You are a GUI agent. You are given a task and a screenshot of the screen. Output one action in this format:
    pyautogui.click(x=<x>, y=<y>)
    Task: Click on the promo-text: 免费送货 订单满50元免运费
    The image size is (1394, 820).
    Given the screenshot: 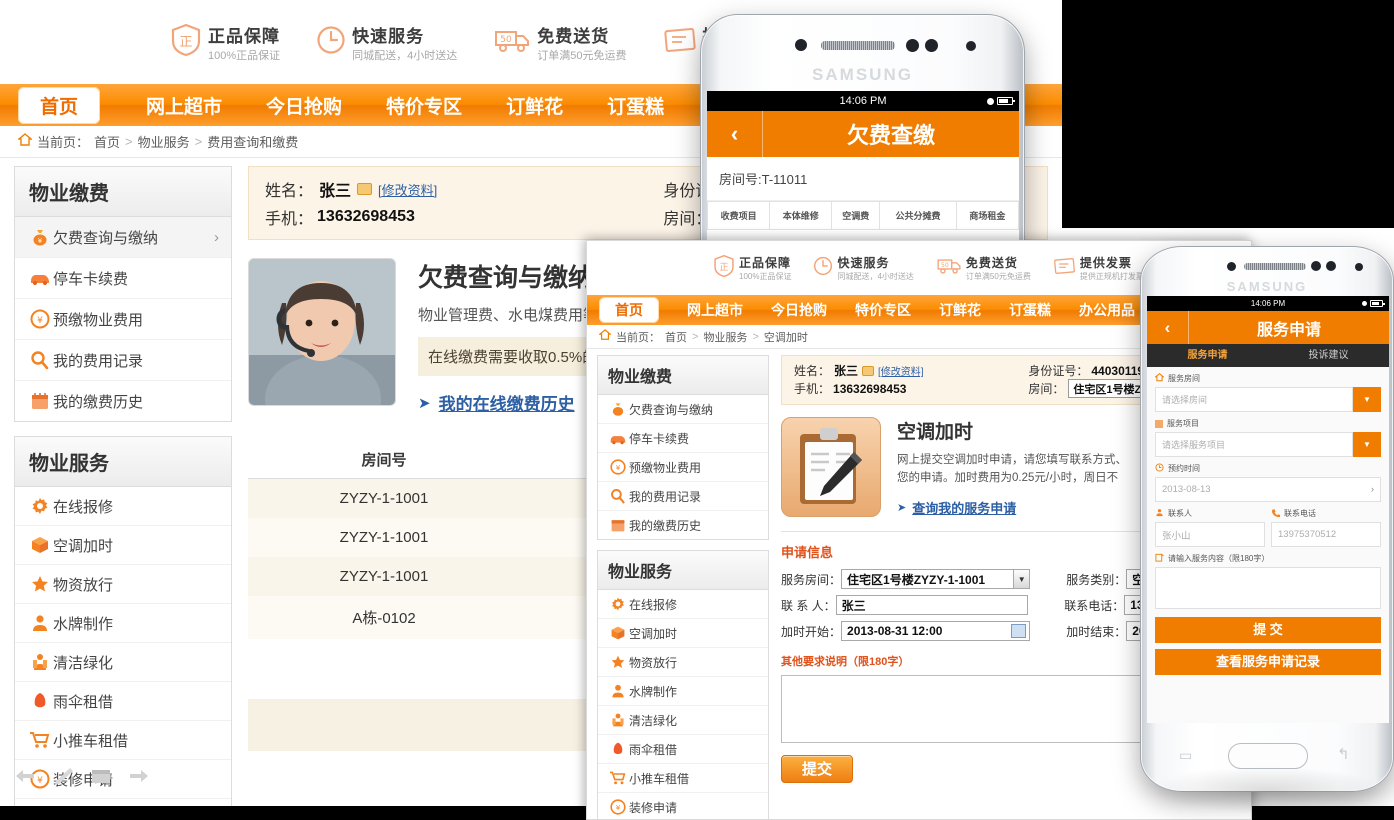 What is the action you would take?
    pyautogui.click(x=998, y=268)
    